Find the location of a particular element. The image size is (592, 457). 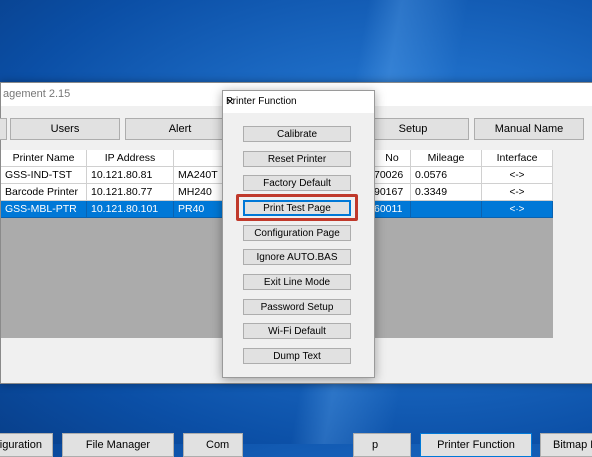

column-header-mileage: Mileage is located at coordinates (446, 158).